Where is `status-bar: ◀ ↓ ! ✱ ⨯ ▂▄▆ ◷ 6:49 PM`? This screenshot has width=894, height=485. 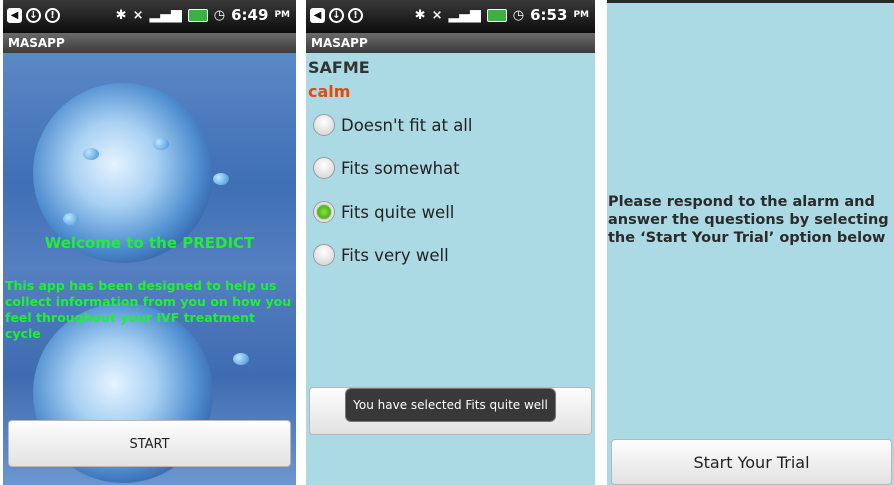 status-bar: ◀ ↓ ! ✱ ⨯ ▂▄▆ ◷ 6:49 PM is located at coordinates (149, 16).